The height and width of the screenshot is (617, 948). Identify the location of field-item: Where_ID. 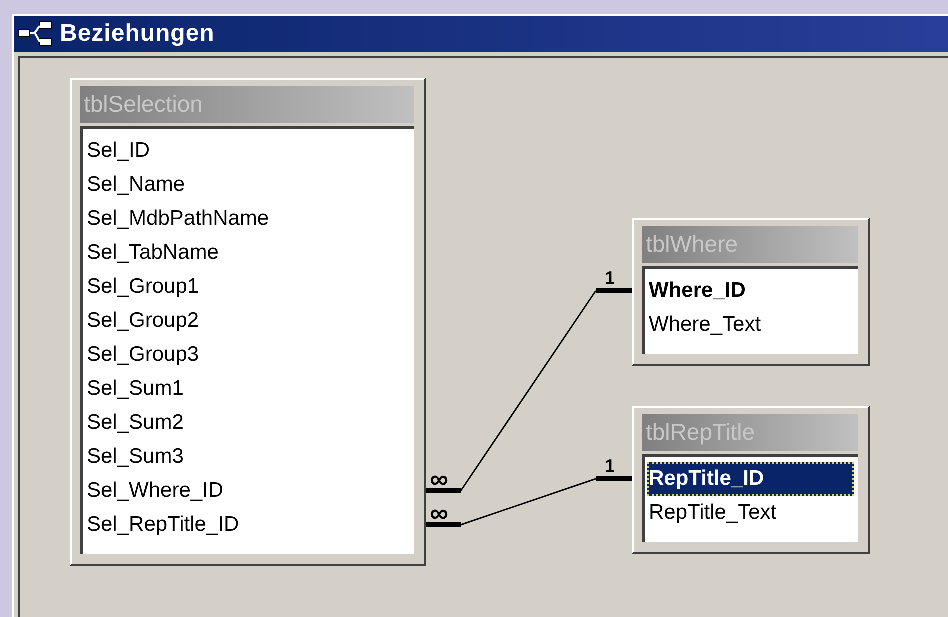
(750, 291).